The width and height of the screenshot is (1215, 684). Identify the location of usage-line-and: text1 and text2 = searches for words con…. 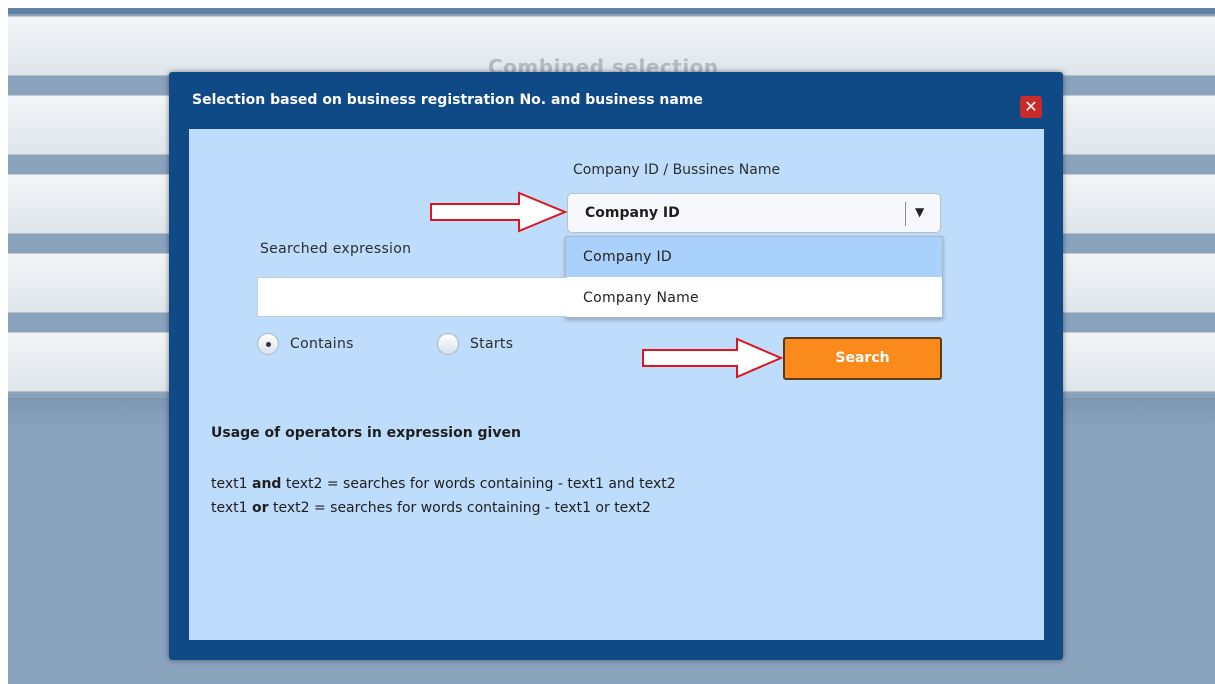
(443, 484).